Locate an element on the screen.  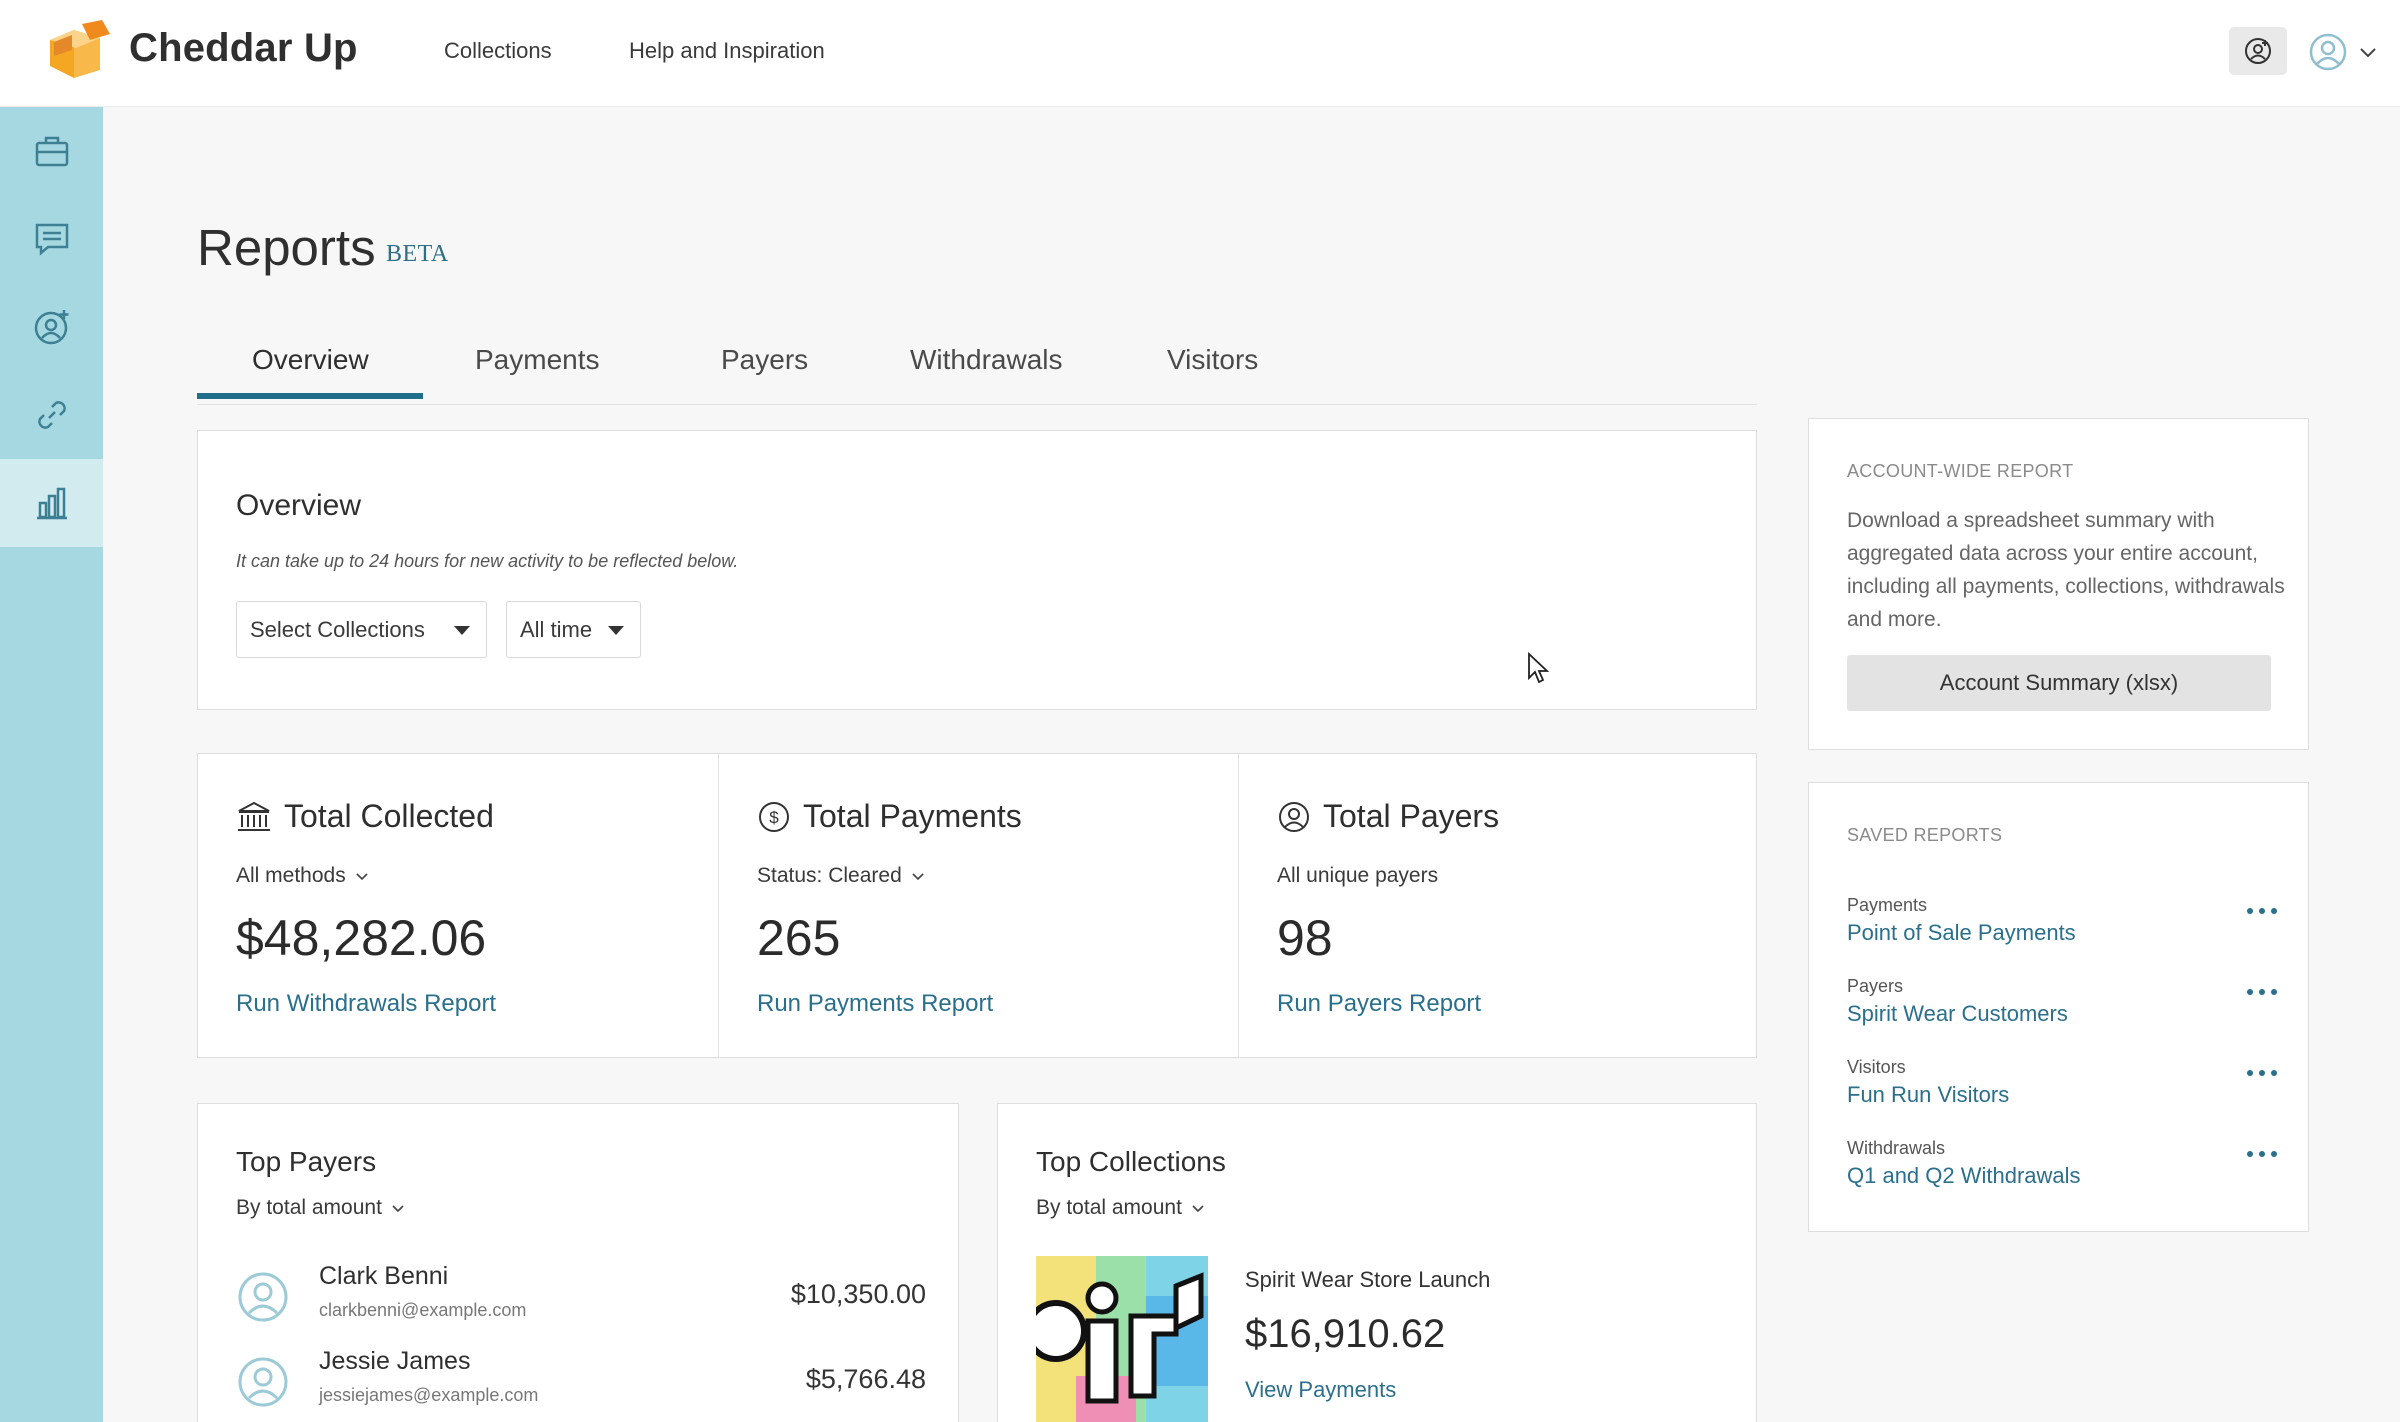
sidebar-item-reports is located at coordinates (51, 503).